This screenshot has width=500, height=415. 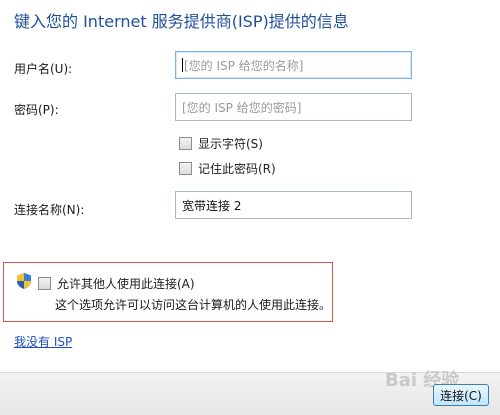 I want to click on connection-name-label: 连接名称(N):, so click(x=49, y=210).